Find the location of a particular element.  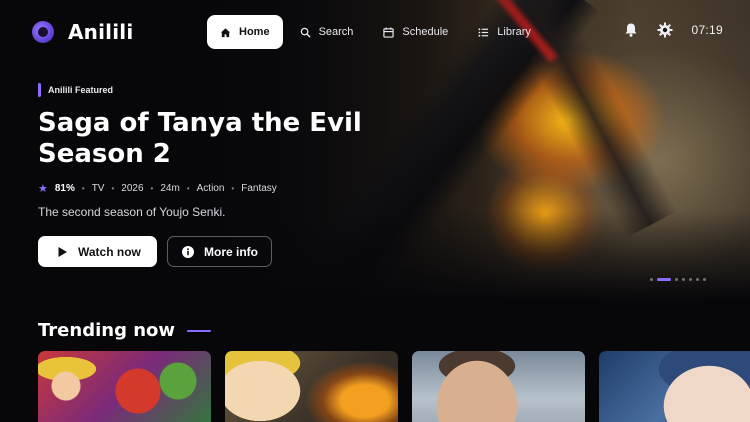

main-nav: Home Search Schedule Library is located at coordinates (375, 32).